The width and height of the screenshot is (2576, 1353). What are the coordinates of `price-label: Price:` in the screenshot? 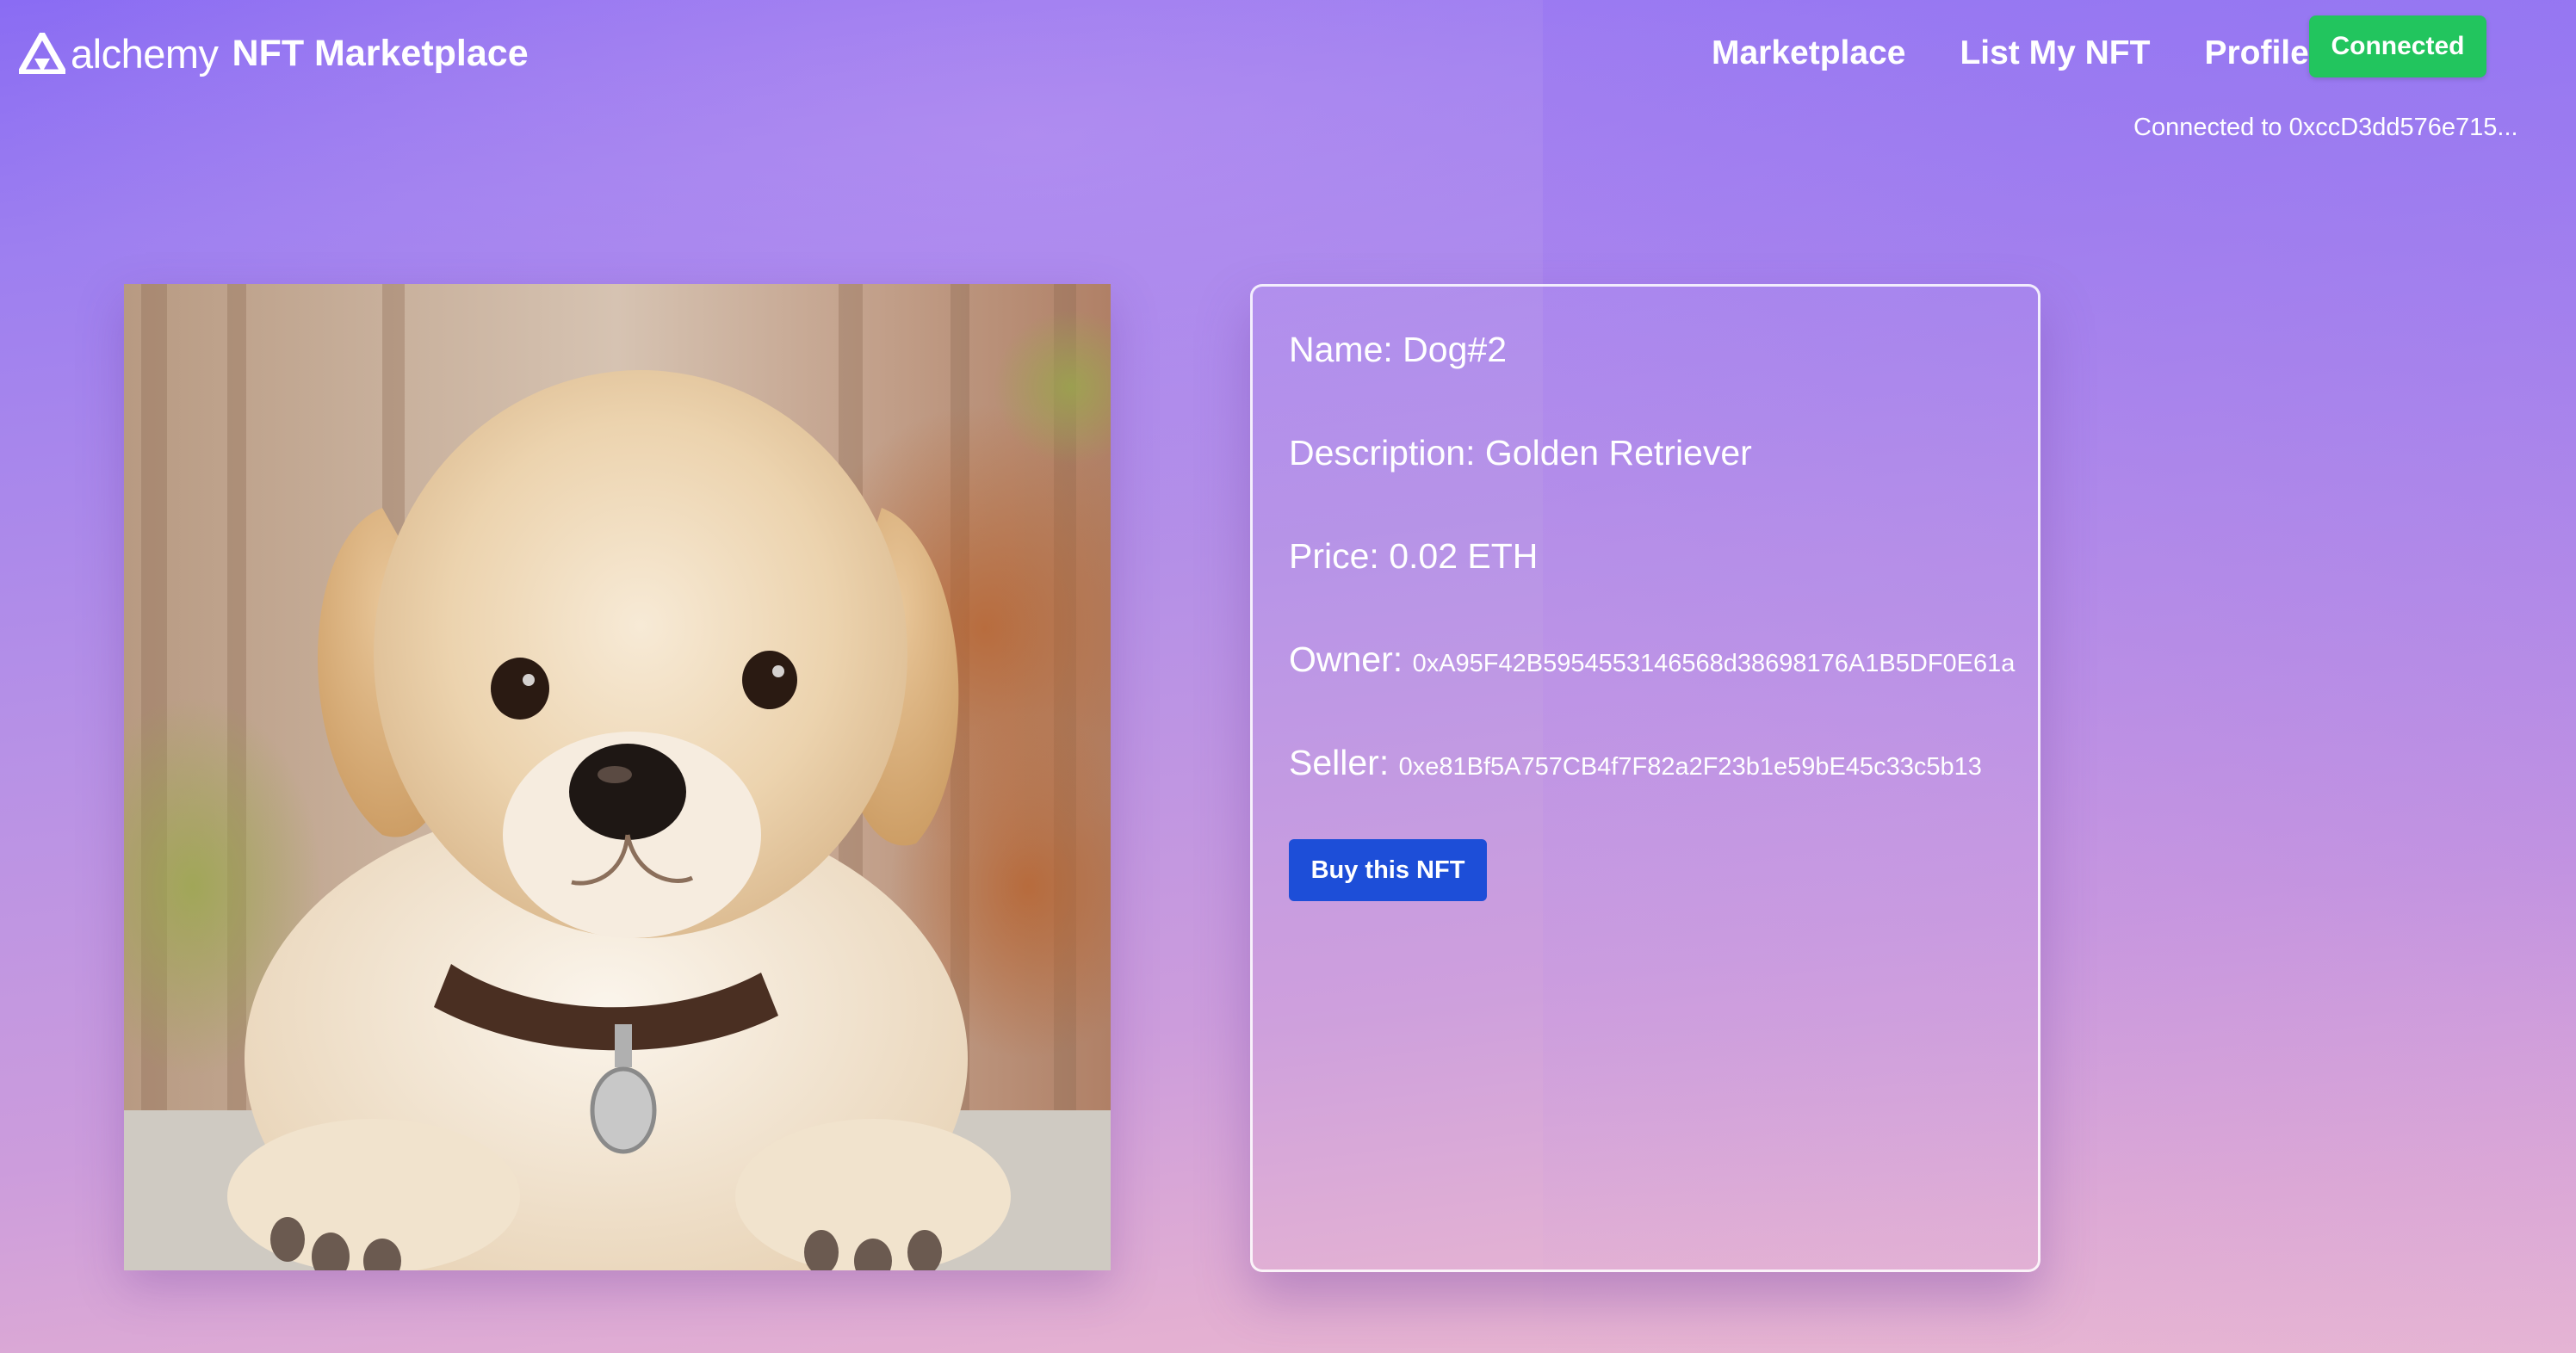 It's located at (1334, 556).